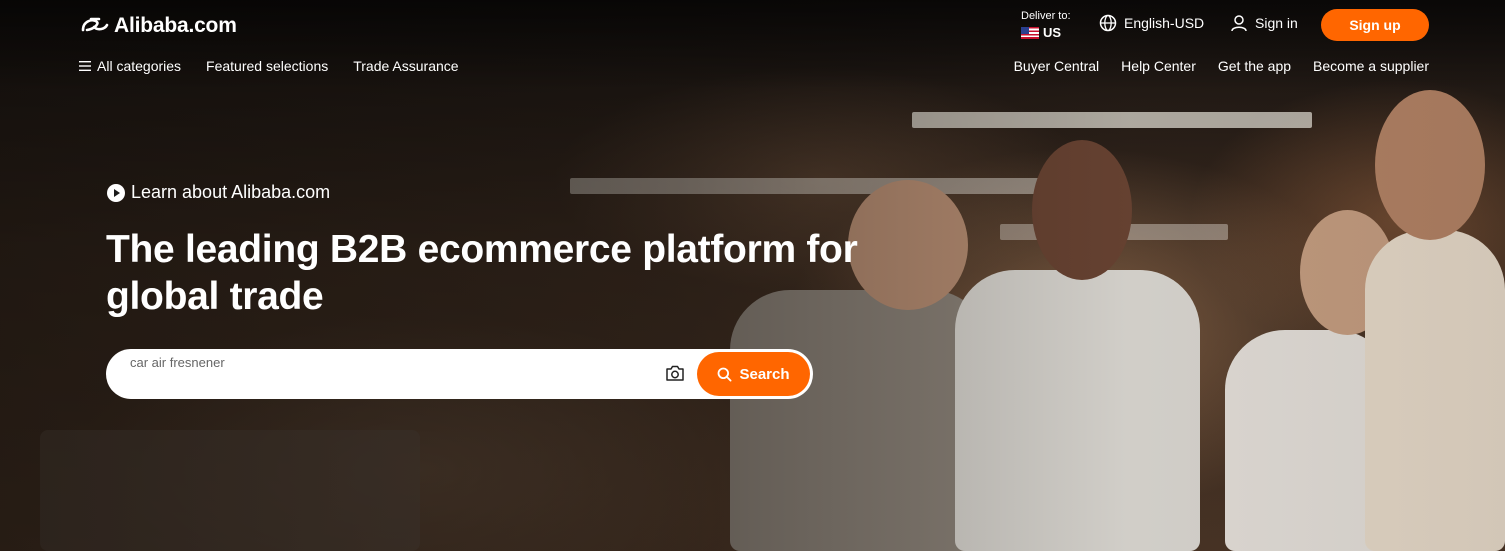  I want to click on nav-item-label: Featured selections, so click(267, 66).